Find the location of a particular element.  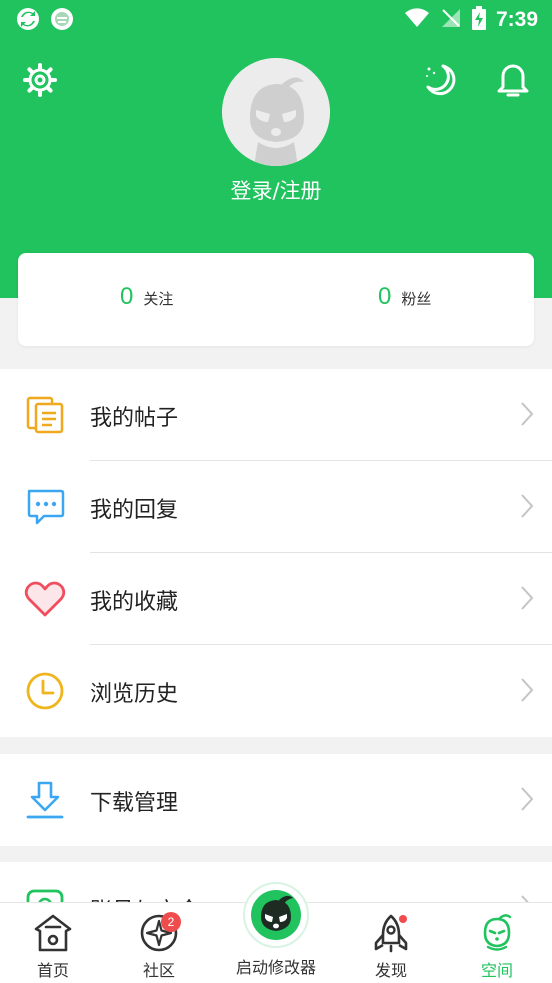

chat-bubble-icon is located at coordinates (45, 507).